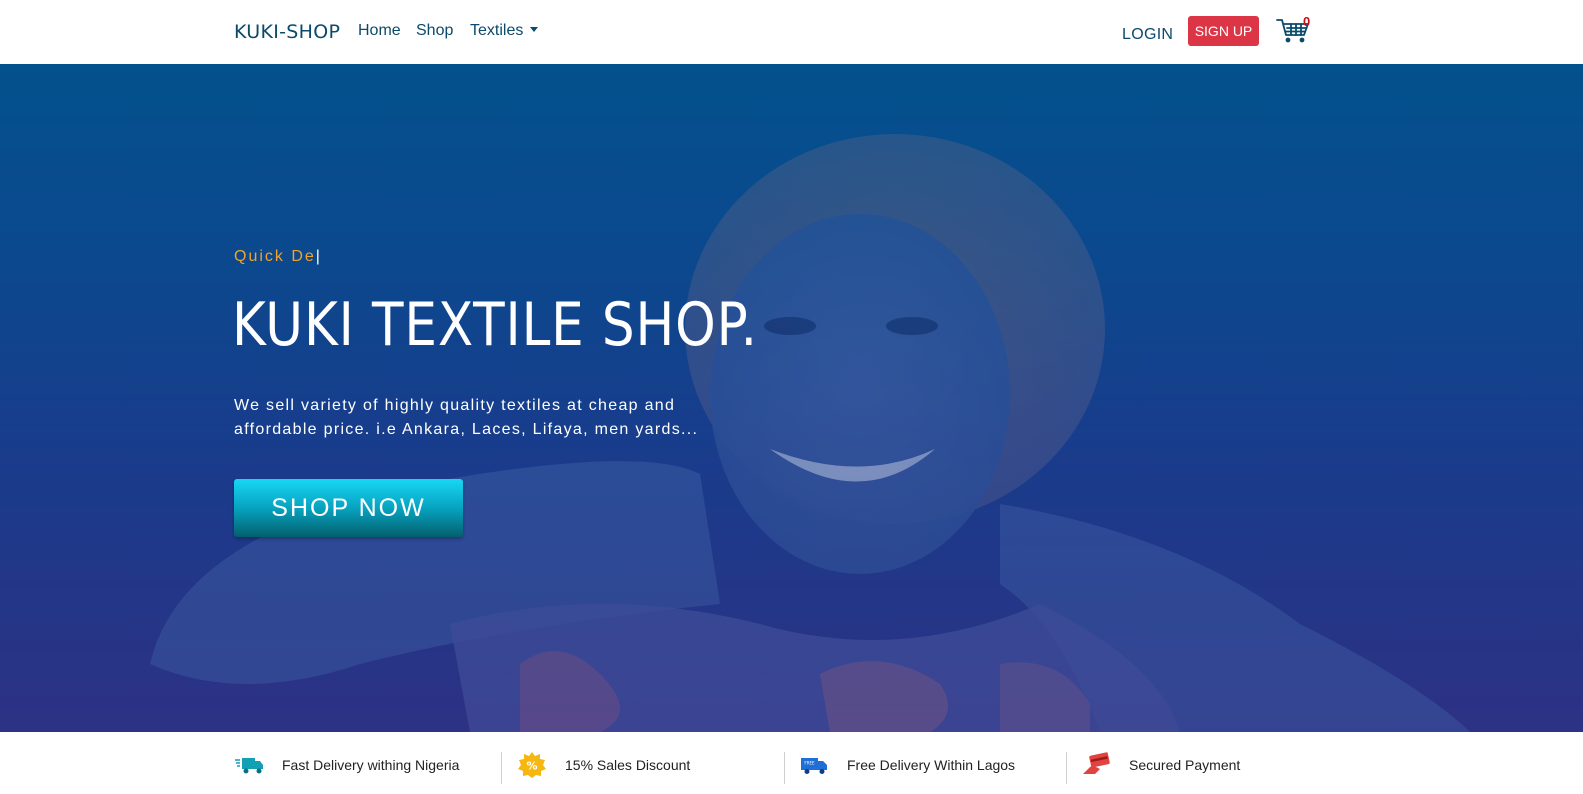  Describe the element at coordinates (275, 256) in the screenshot. I see `typed-text: Quick De` at that location.